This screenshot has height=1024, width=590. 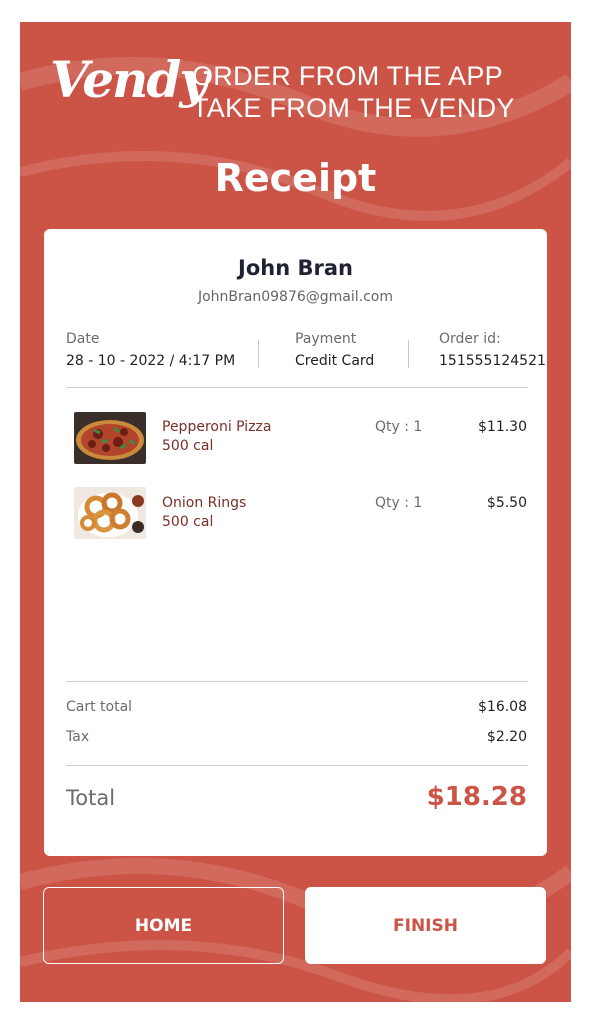 What do you see at coordinates (476, 797) in the screenshot?
I see `total-value: $18.28` at bounding box center [476, 797].